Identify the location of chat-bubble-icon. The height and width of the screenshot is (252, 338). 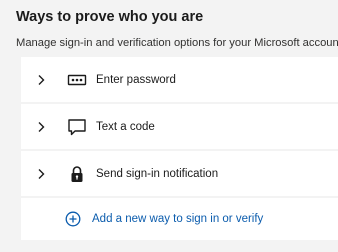
(77, 126).